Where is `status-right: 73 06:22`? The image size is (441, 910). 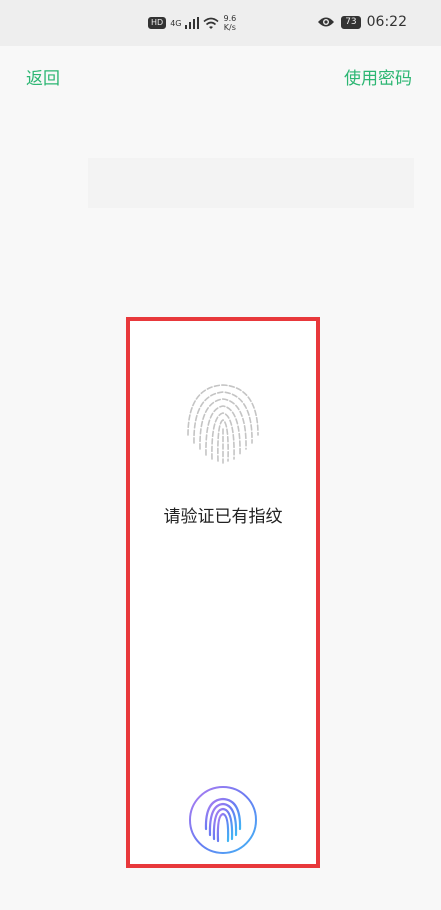 status-right: 73 06:22 is located at coordinates (362, 22).